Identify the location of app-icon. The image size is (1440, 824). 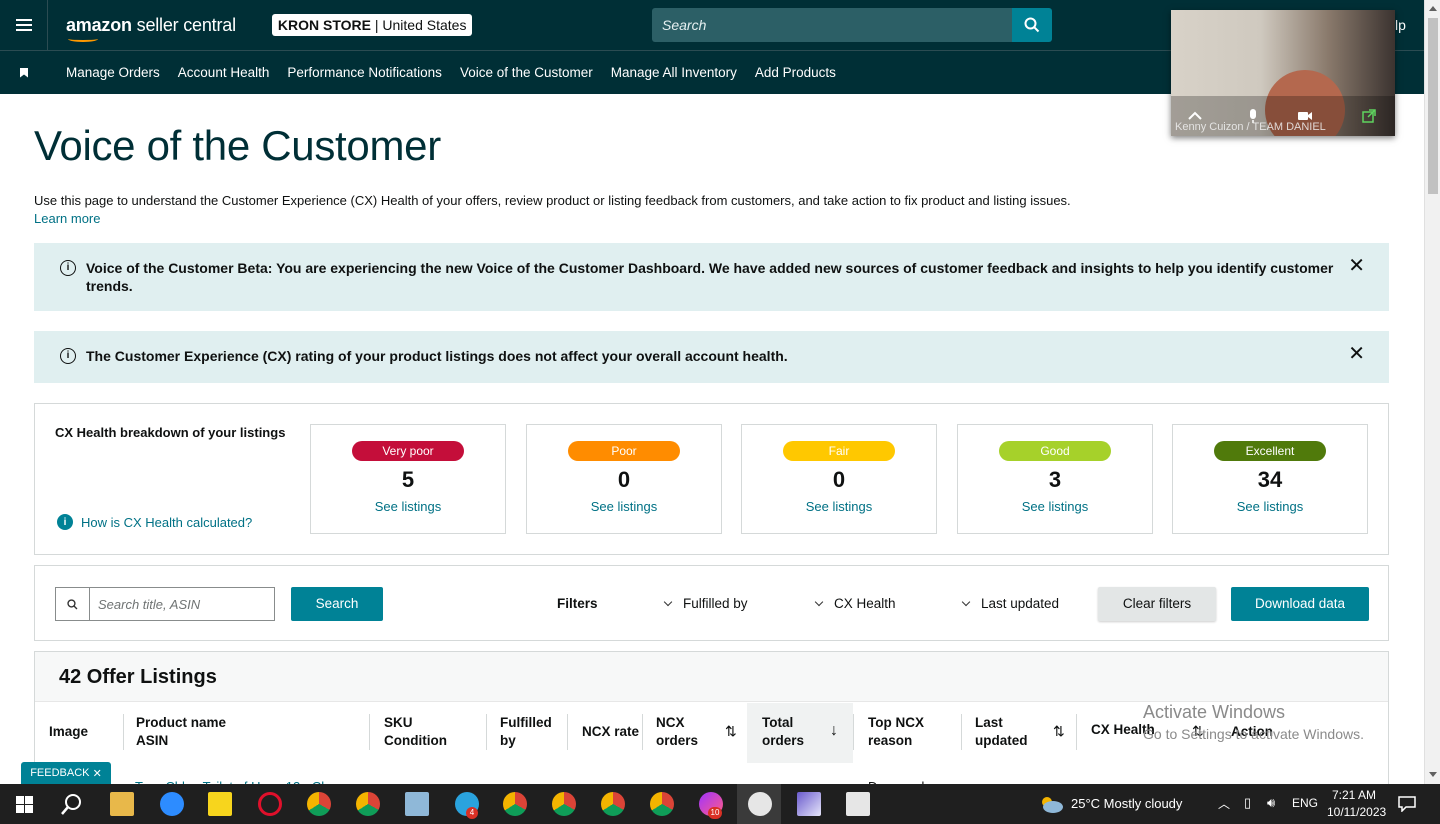
(417, 804).